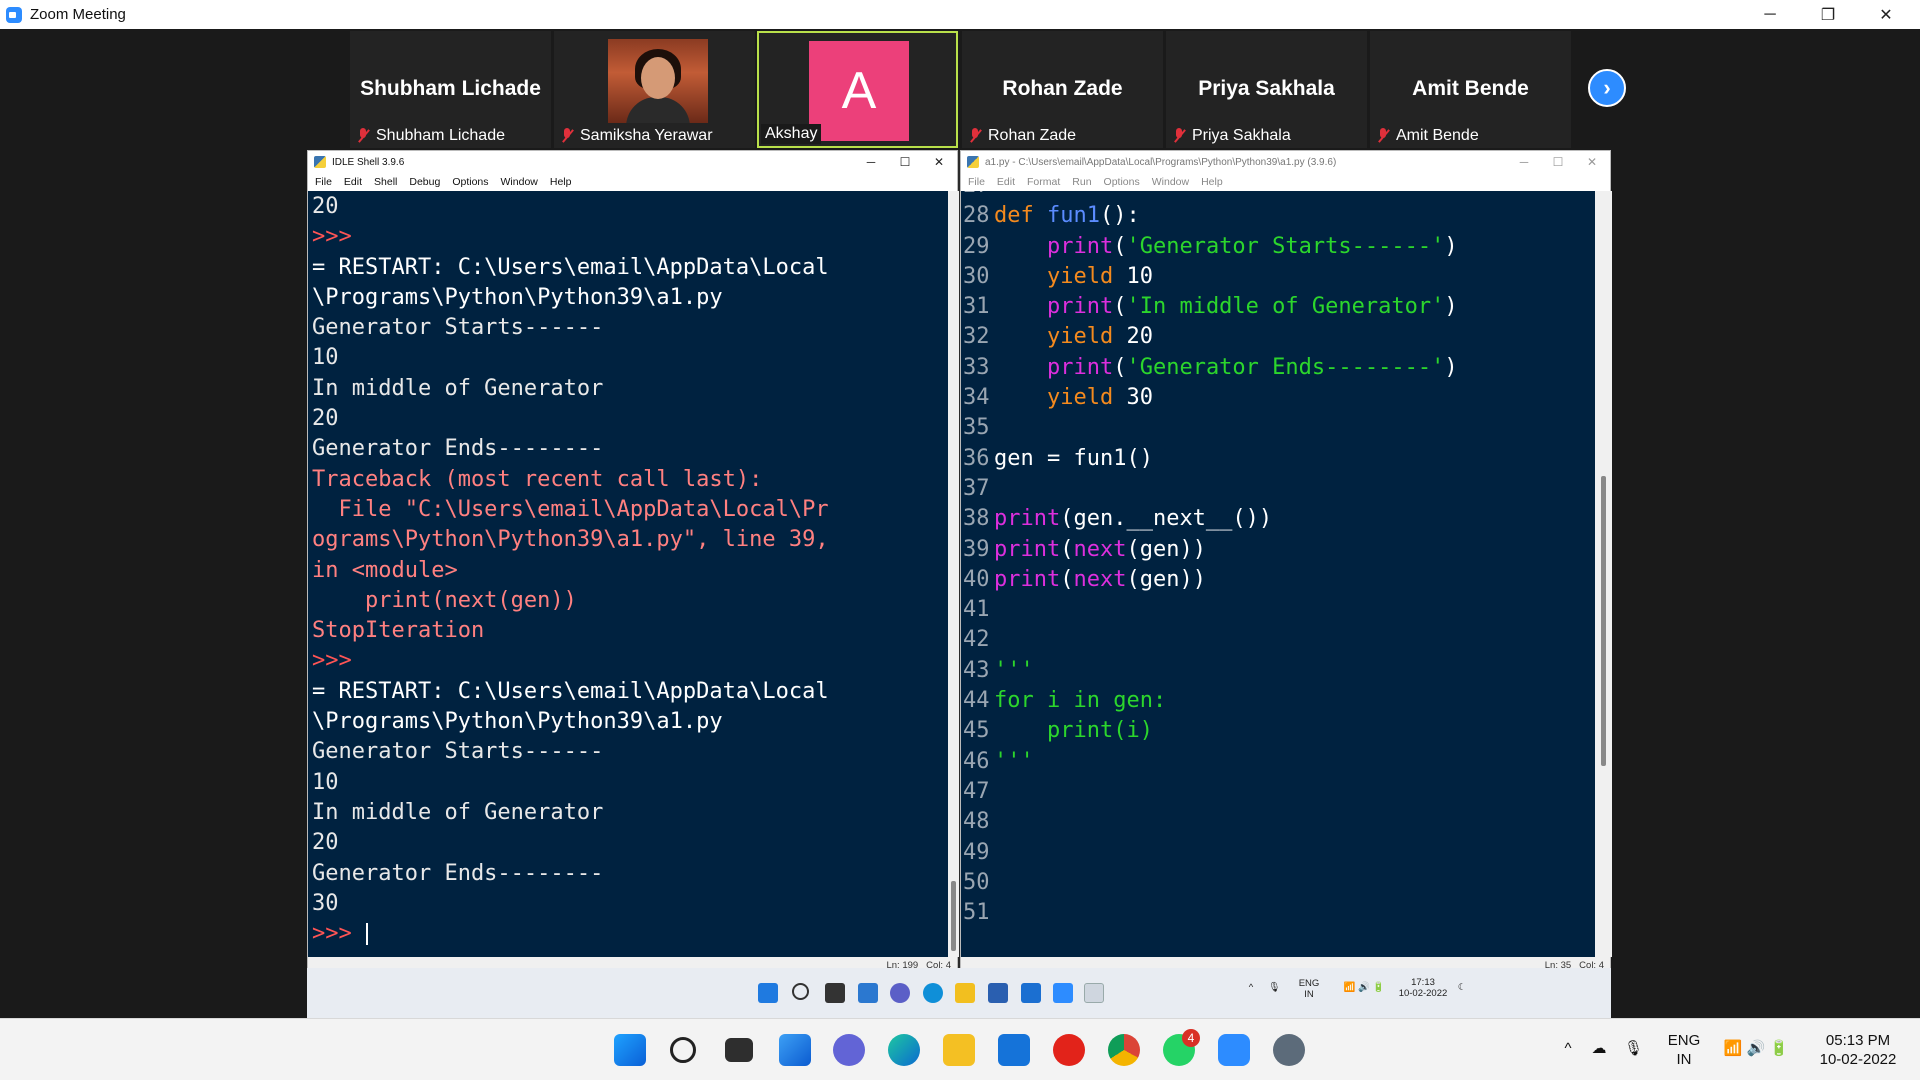  I want to click on code-line: 38 print(gen.__next__()), so click(1279, 519).